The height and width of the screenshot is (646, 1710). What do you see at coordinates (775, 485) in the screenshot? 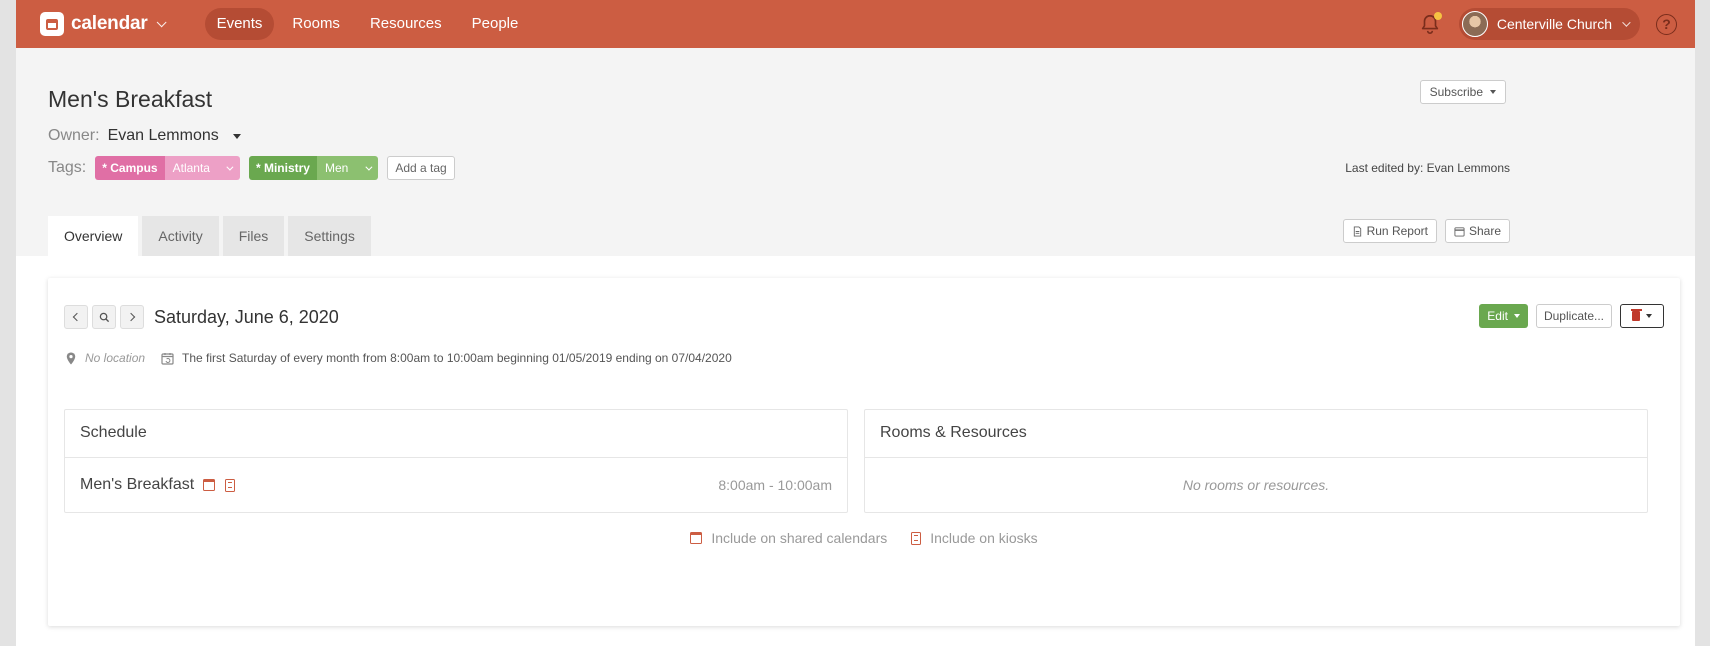
I see `schedule-item-time: 8:00am - 10:00am` at bounding box center [775, 485].